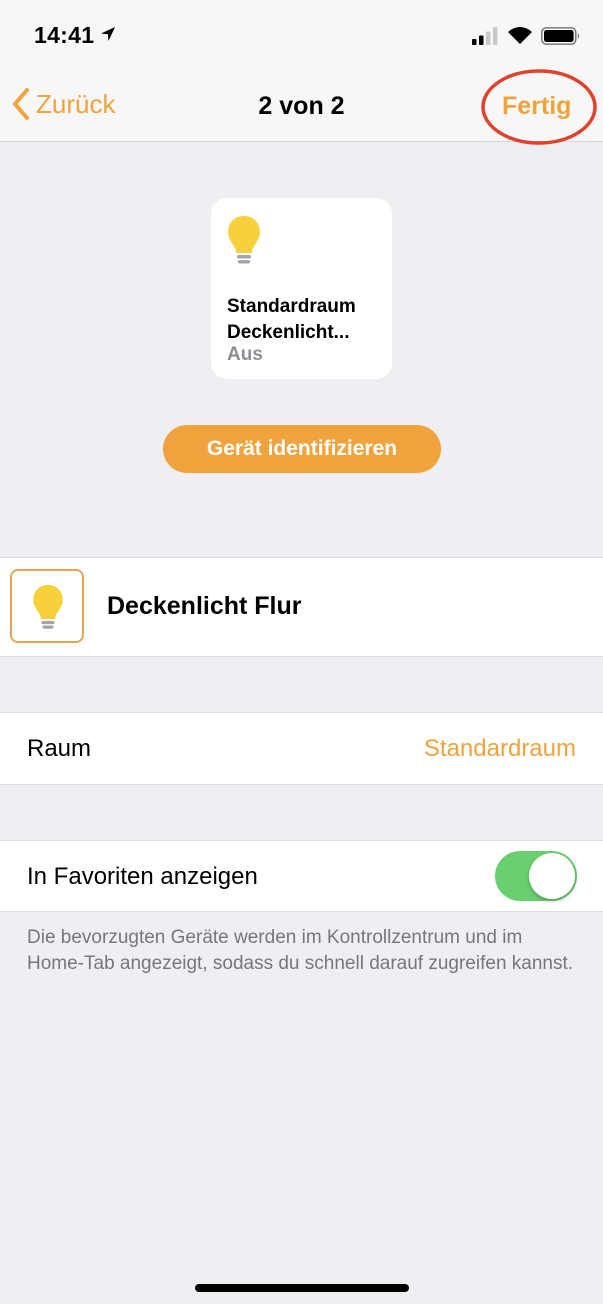 The height and width of the screenshot is (1304, 603). Describe the element at coordinates (245, 354) in the screenshot. I see `tile-state: Aus` at that location.